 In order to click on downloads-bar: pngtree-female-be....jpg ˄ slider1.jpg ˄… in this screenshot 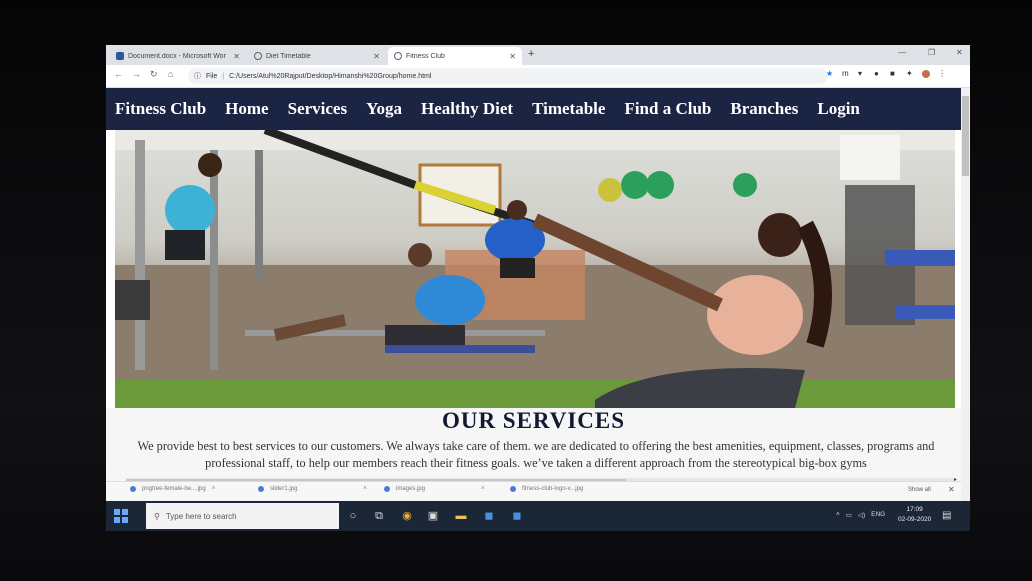, I will do `click(533, 491)`.